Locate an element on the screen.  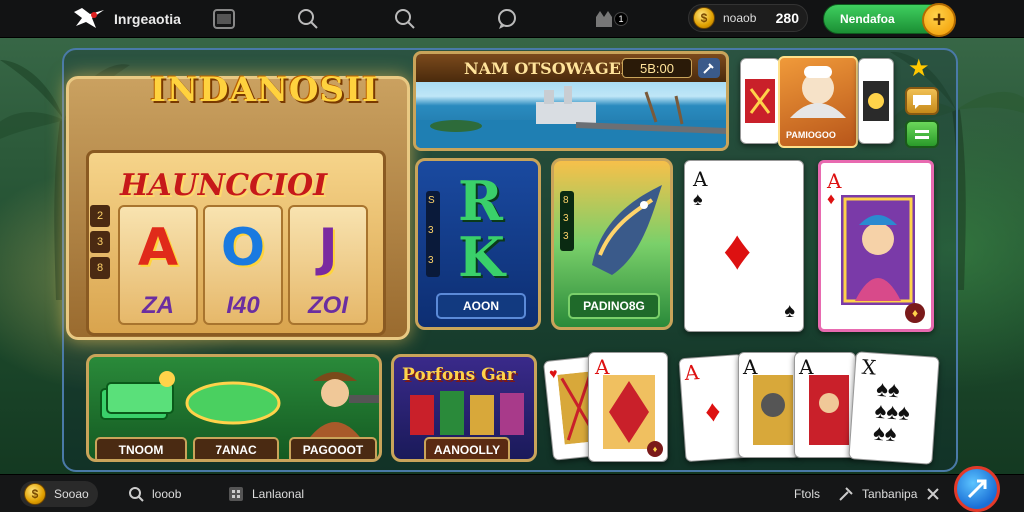
featured-slot-title: INDANOSII is located at coordinates (264, 90).